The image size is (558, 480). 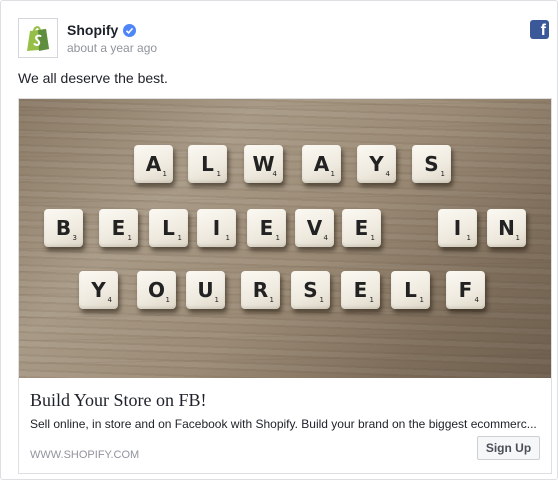 I want to click on tile-letter: U, so click(x=205, y=290).